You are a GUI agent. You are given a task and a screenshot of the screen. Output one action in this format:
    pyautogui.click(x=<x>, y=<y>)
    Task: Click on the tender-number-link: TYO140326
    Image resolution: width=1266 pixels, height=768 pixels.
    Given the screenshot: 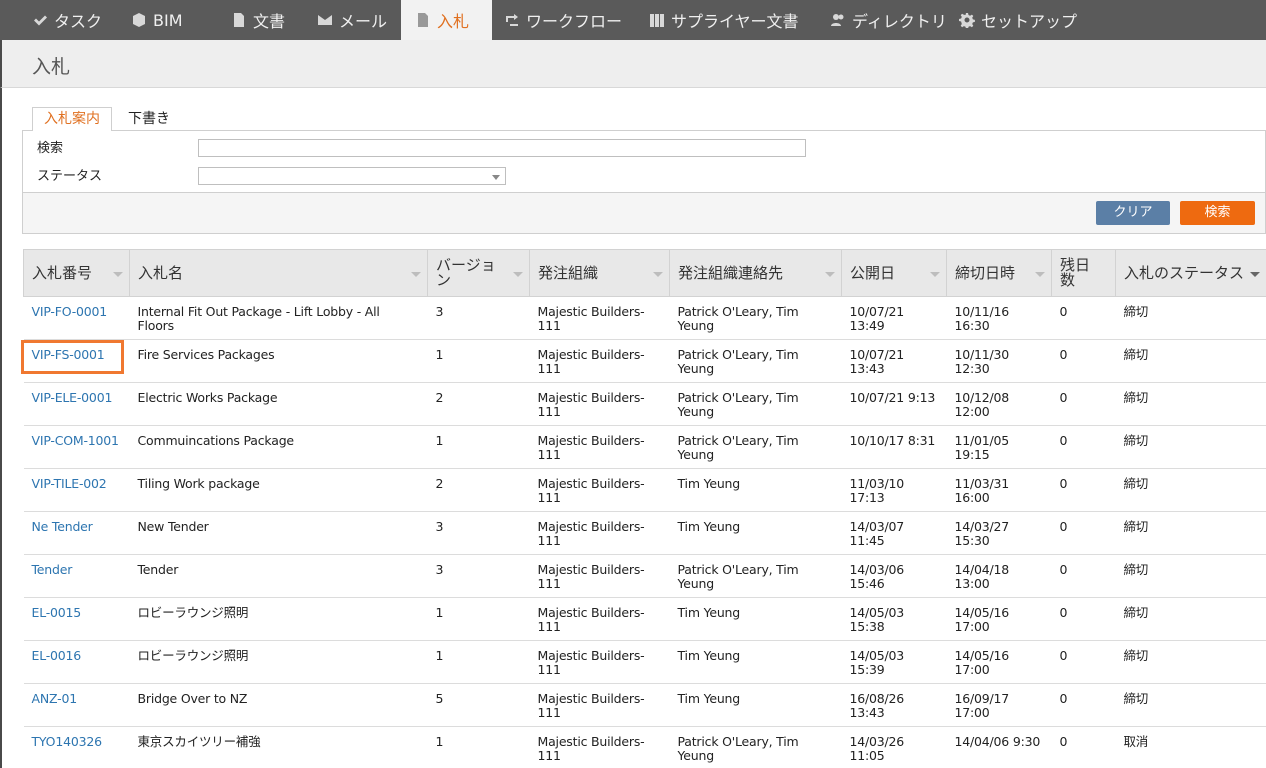 What is the action you would take?
    pyautogui.click(x=76, y=747)
    